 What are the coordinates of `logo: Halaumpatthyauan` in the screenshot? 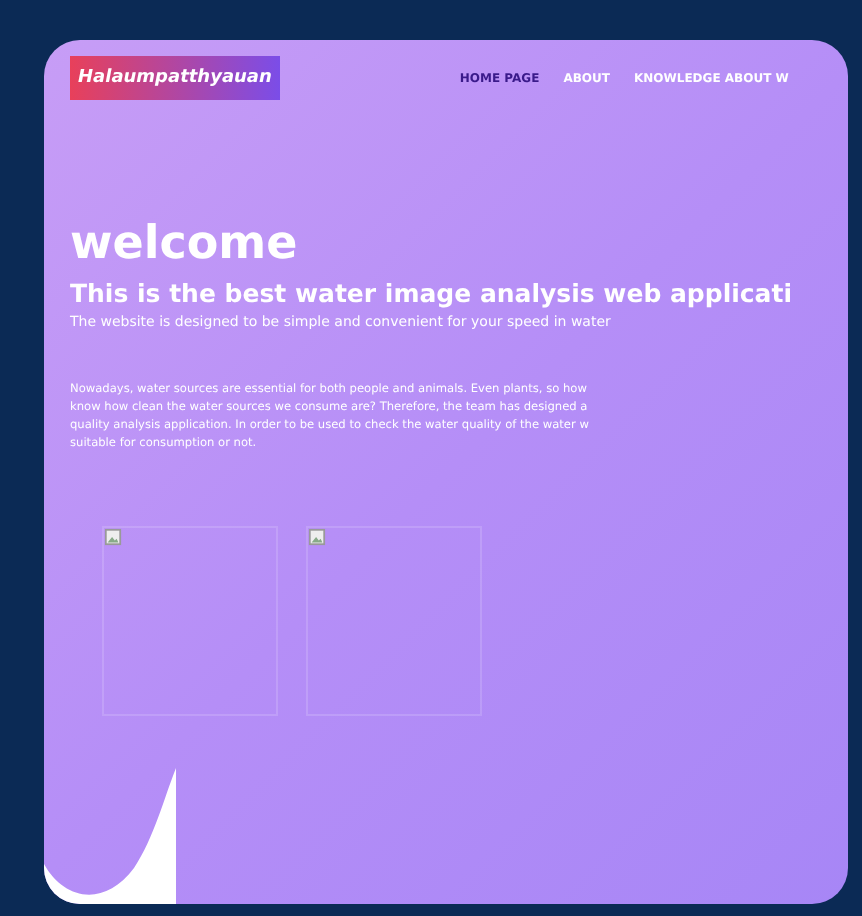 It's located at (175, 78).